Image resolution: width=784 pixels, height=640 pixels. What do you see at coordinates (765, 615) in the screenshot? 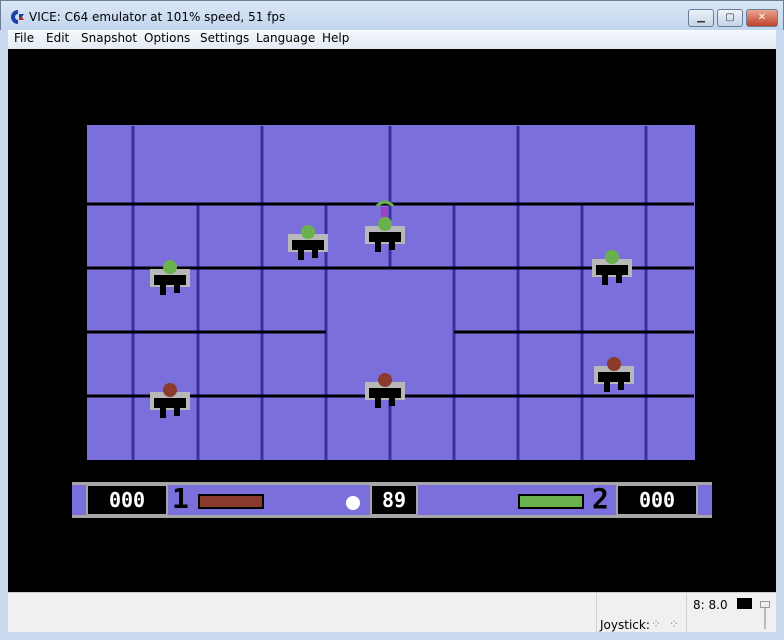
I see `volume-slider` at bounding box center [765, 615].